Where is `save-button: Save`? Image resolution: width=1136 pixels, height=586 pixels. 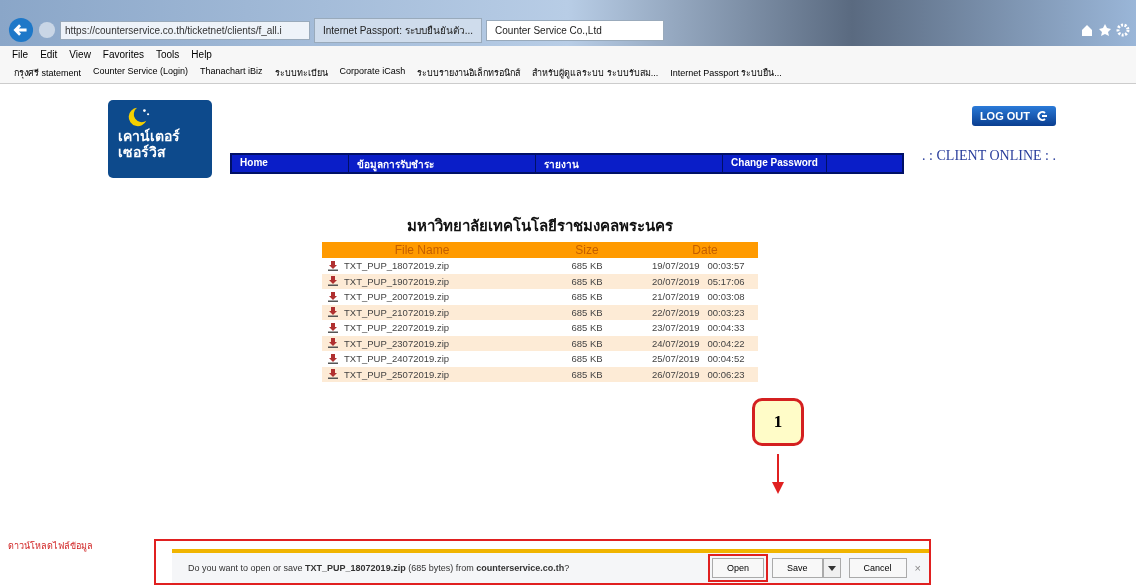 save-button: Save is located at coordinates (797, 568).